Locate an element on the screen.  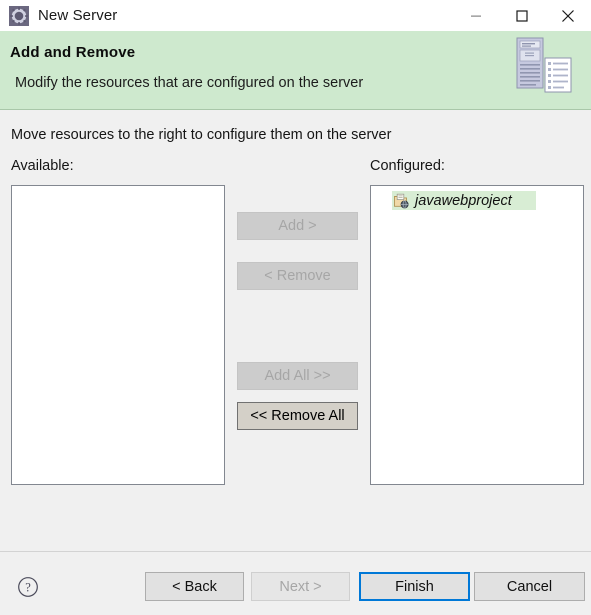
maximize-icon is located at coordinates (522, 15).